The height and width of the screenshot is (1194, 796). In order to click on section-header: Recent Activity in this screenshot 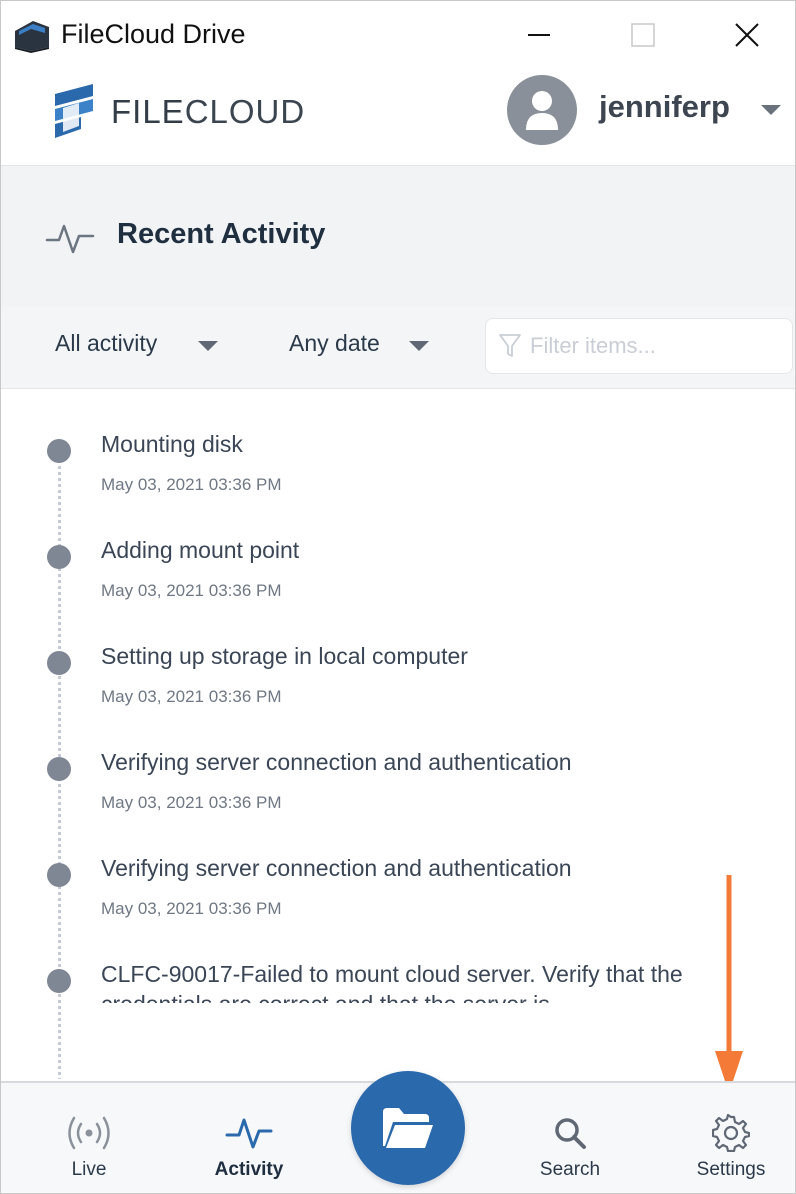, I will do `click(398, 236)`.